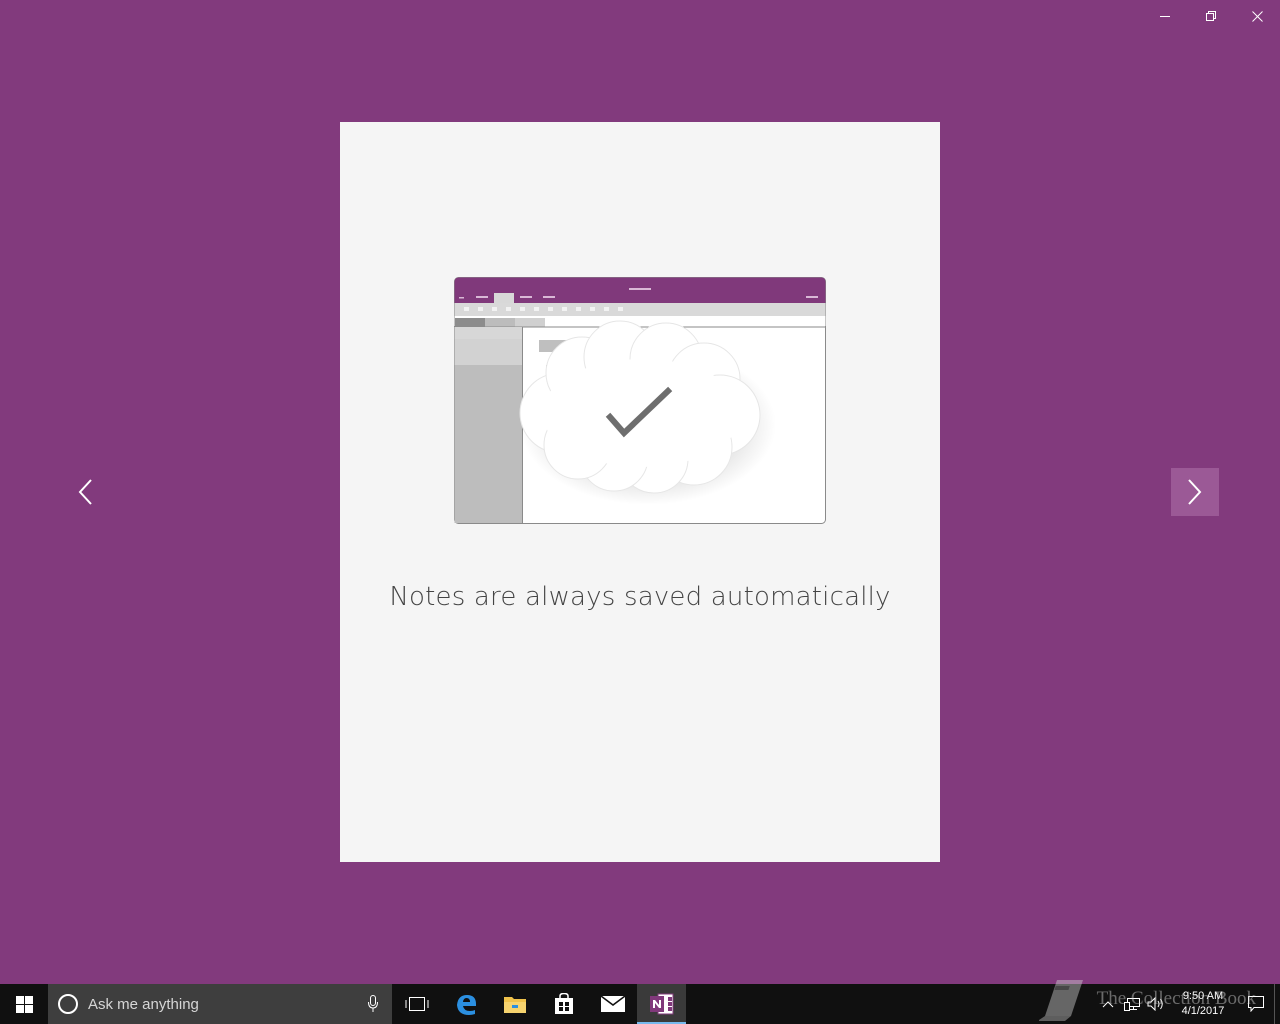 Image resolution: width=1280 pixels, height=1024 pixels. I want to click on restore-button, so click(1211, 16).